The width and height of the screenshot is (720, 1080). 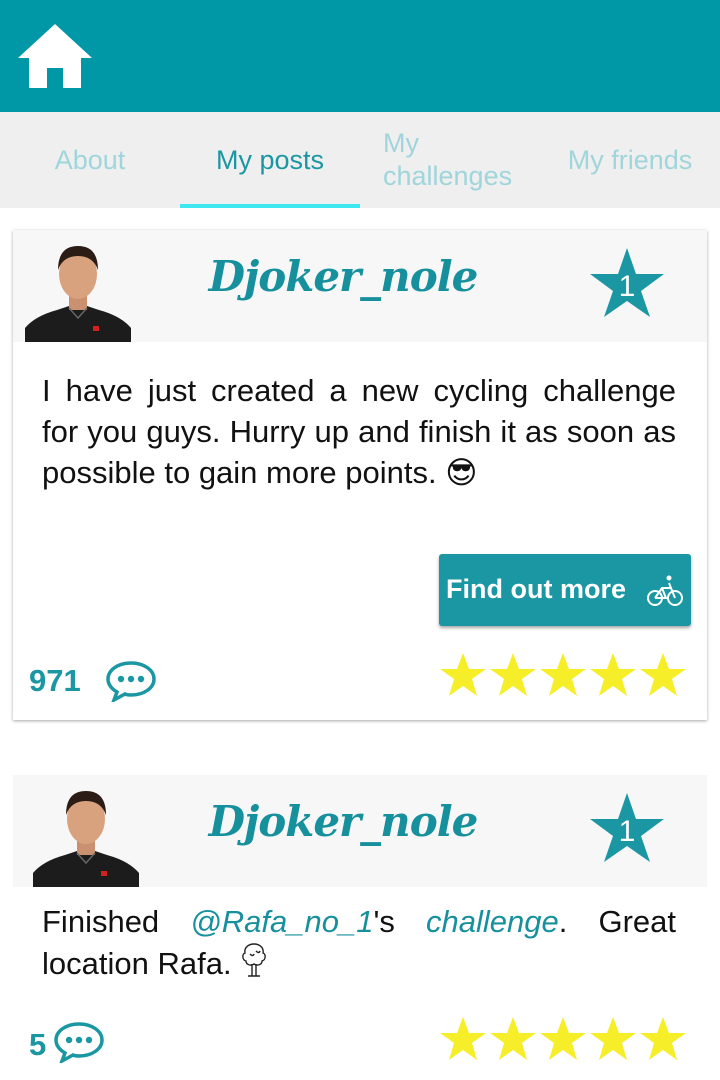 I want to click on active-tab-indicator, so click(x=270, y=206).